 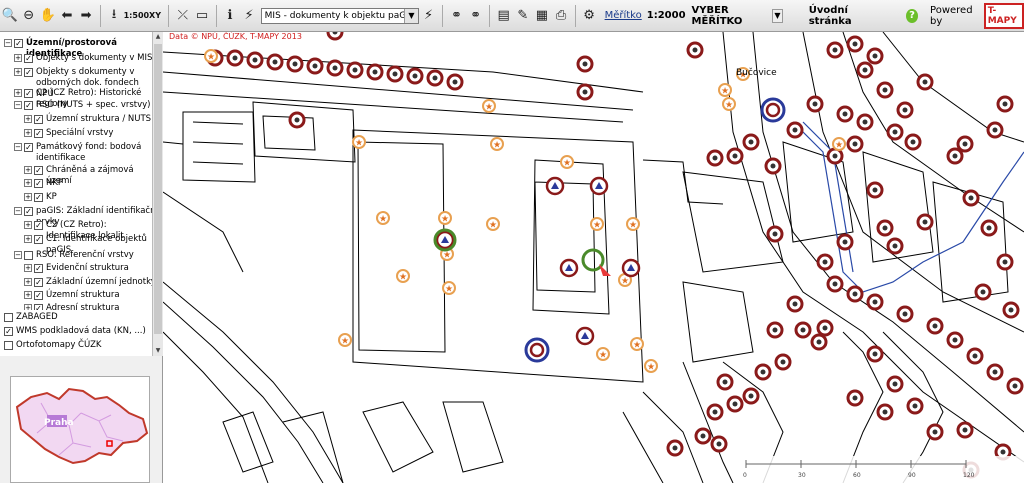 What do you see at coordinates (588, 16) in the screenshot?
I see `settings-icon: ⚙` at bounding box center [588, 16].